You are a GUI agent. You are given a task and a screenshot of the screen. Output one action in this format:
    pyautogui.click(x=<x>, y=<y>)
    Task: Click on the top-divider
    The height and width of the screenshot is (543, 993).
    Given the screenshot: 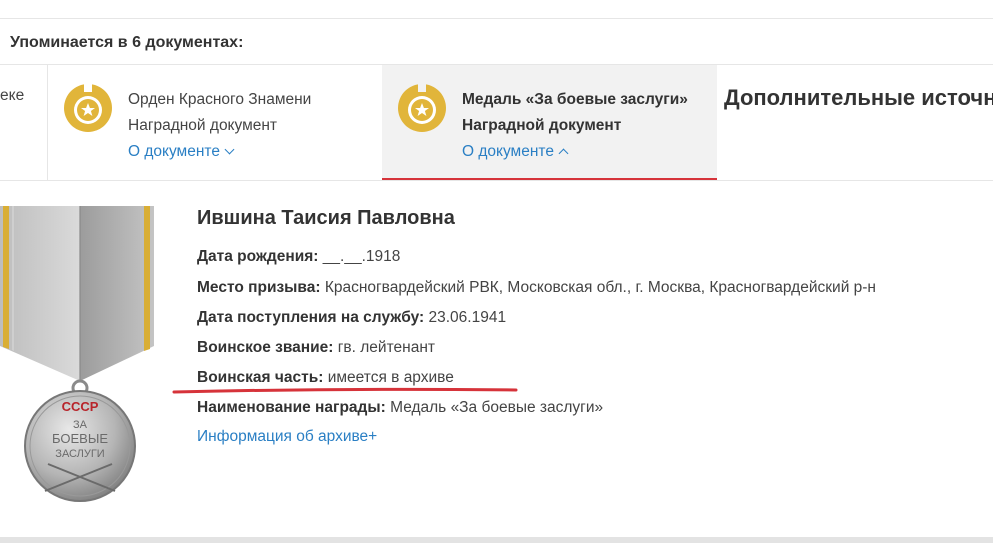 What is the action you would take?
    pyautogui.click(x=496, y=18)
    